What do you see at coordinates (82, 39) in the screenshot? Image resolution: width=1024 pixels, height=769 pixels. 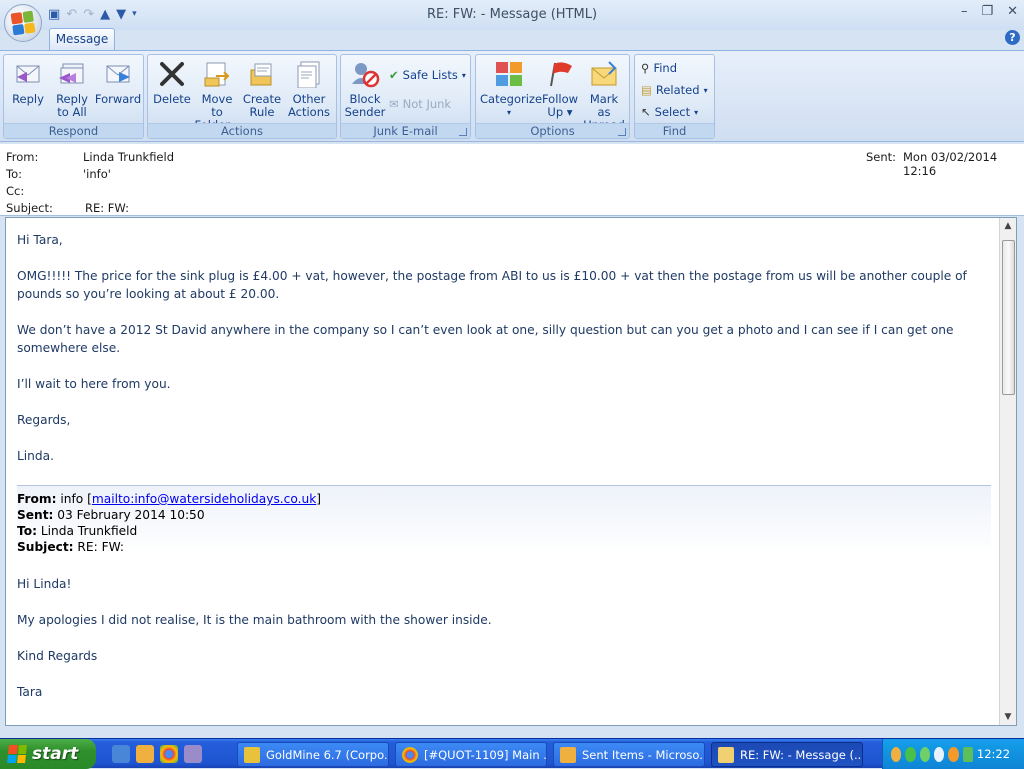 I see `tab-message: Message` at bounding box center [82, 39].